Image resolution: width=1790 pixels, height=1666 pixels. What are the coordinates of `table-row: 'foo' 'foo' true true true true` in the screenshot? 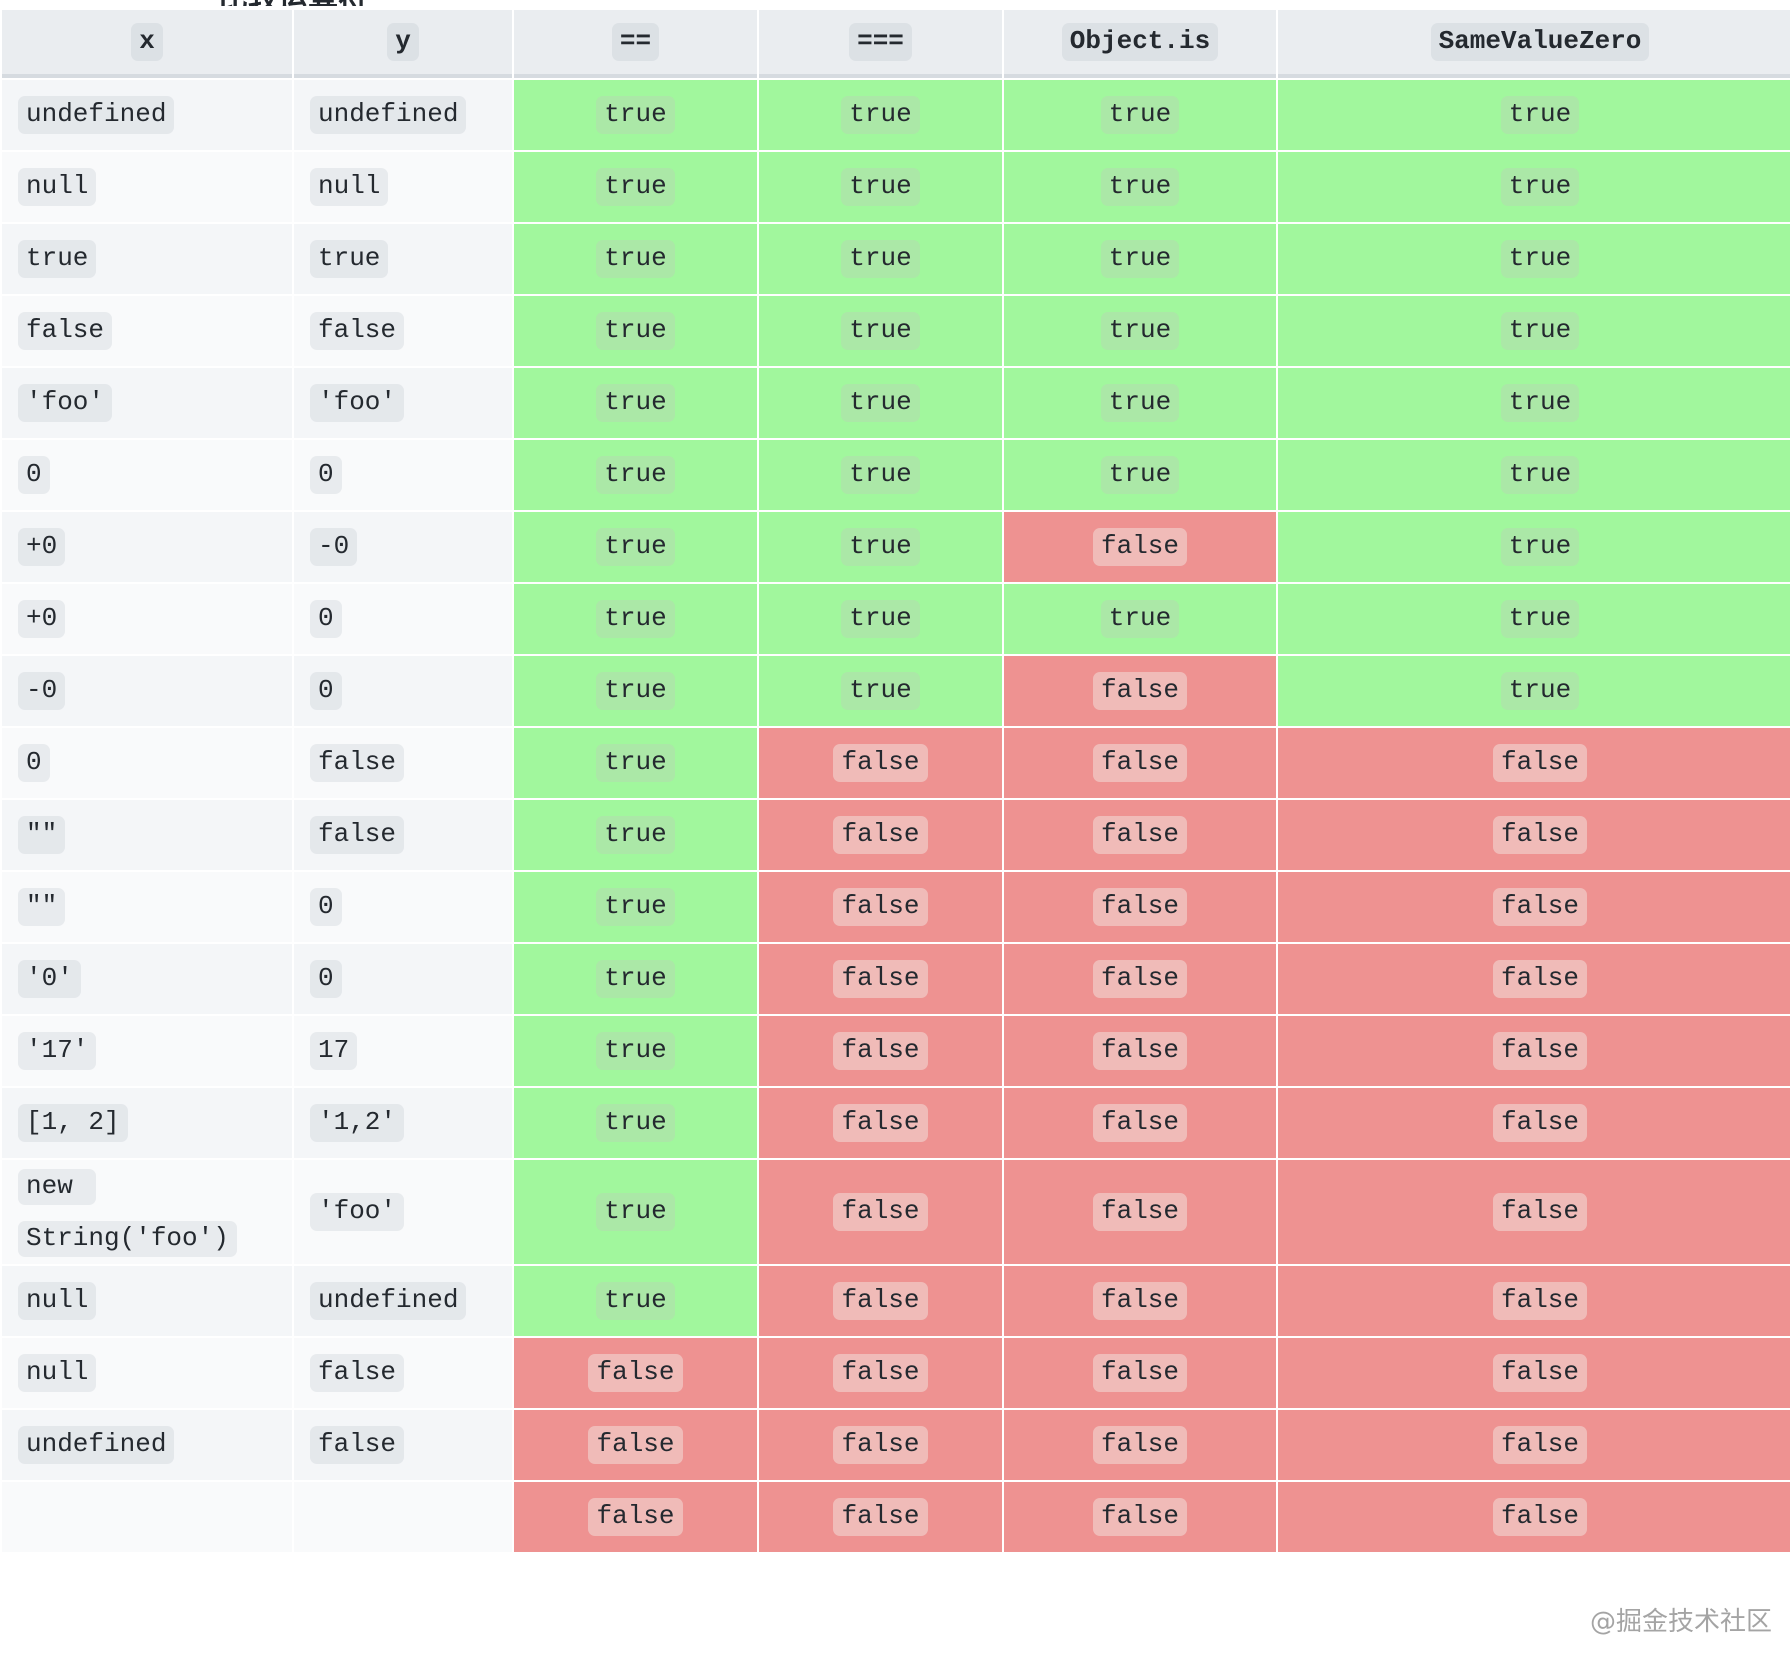 It's located at (896, 403).